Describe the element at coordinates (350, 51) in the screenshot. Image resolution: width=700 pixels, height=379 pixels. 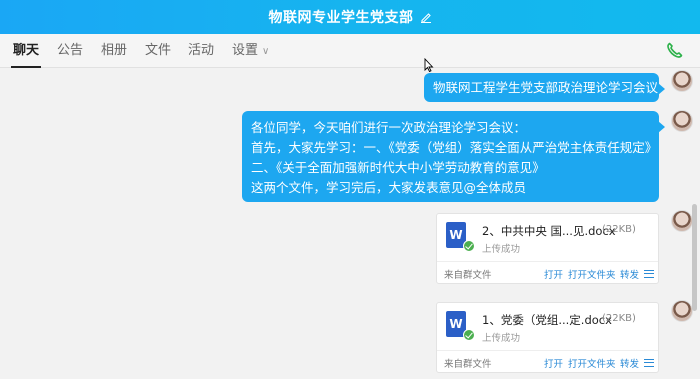
I see `tab-bar: 聊天 公告 相册 文件 活动 设置 ∨` at that location.